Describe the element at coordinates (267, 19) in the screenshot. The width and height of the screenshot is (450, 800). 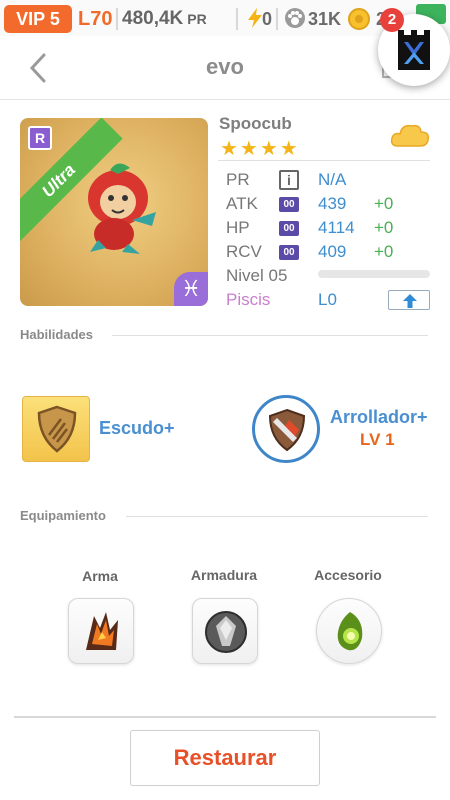
I see `energy-count: 0` at that location.